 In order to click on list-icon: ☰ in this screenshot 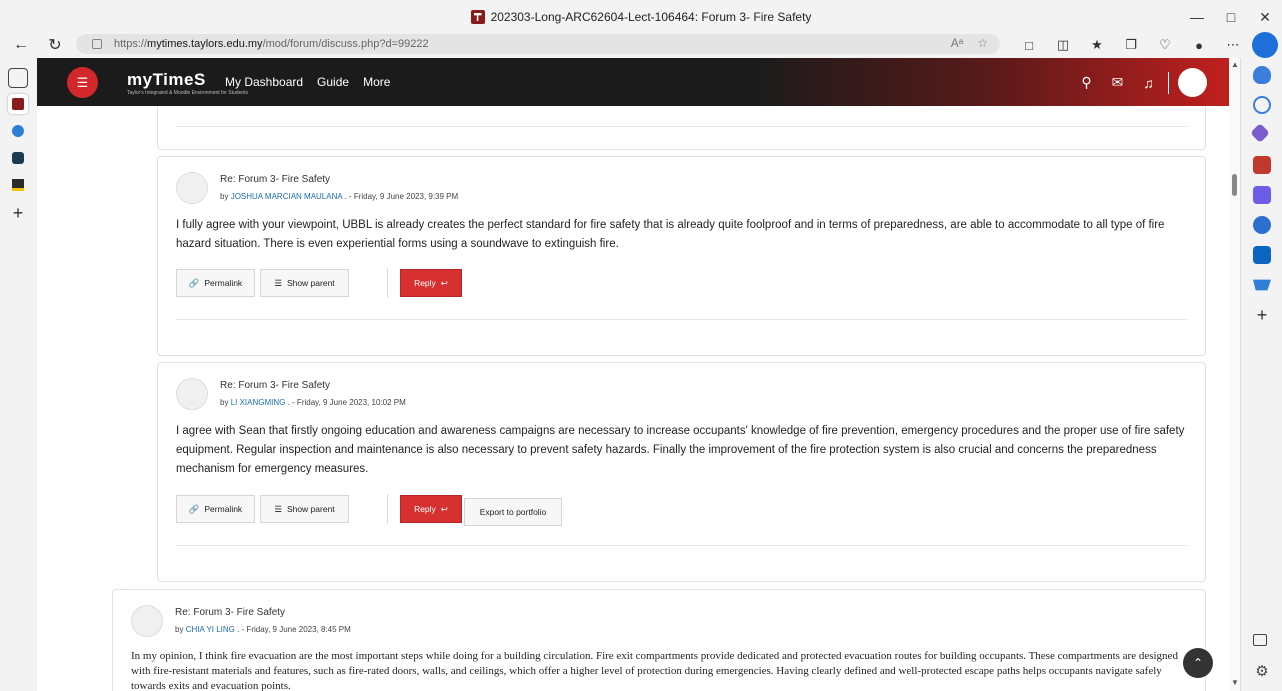, I will do `click(278, 508)`.